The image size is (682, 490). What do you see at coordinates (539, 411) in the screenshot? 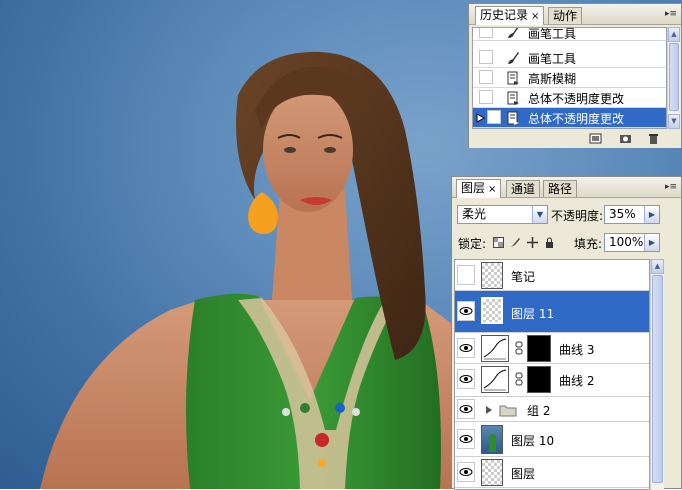
I see `layer-name: 组 2` at bounding box center [539, 411].